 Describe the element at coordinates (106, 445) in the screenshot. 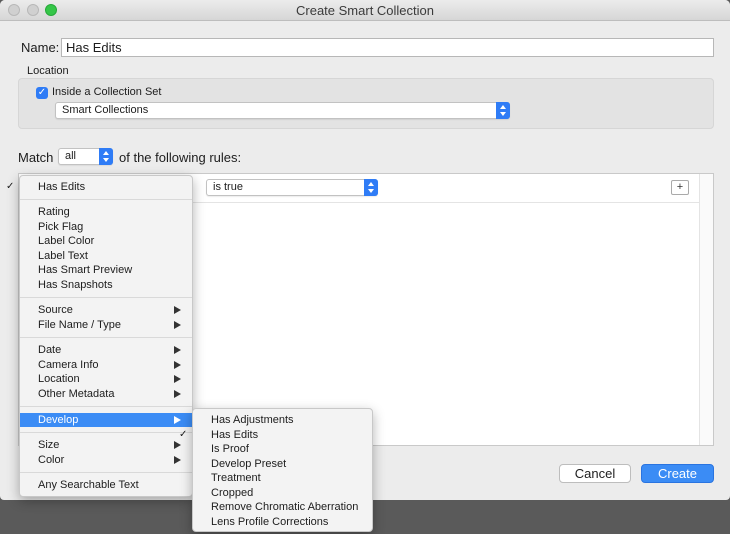

I see `menu-item-size: Size` at that location.